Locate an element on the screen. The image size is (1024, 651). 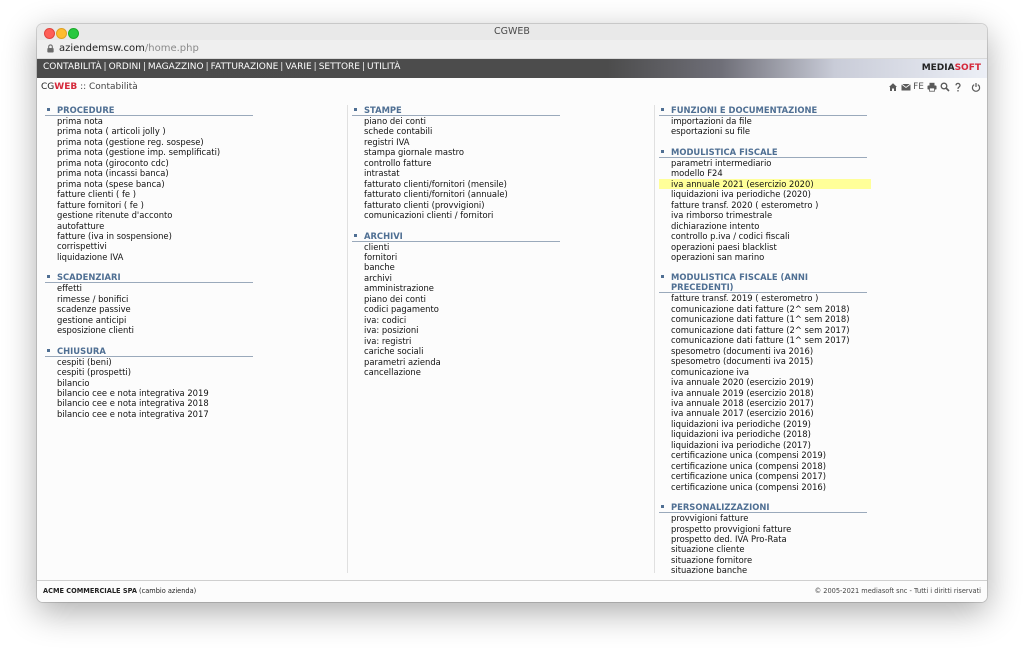
menu-link: prima nota (gestione reg. sospese) is located at coordinates (195, 142).